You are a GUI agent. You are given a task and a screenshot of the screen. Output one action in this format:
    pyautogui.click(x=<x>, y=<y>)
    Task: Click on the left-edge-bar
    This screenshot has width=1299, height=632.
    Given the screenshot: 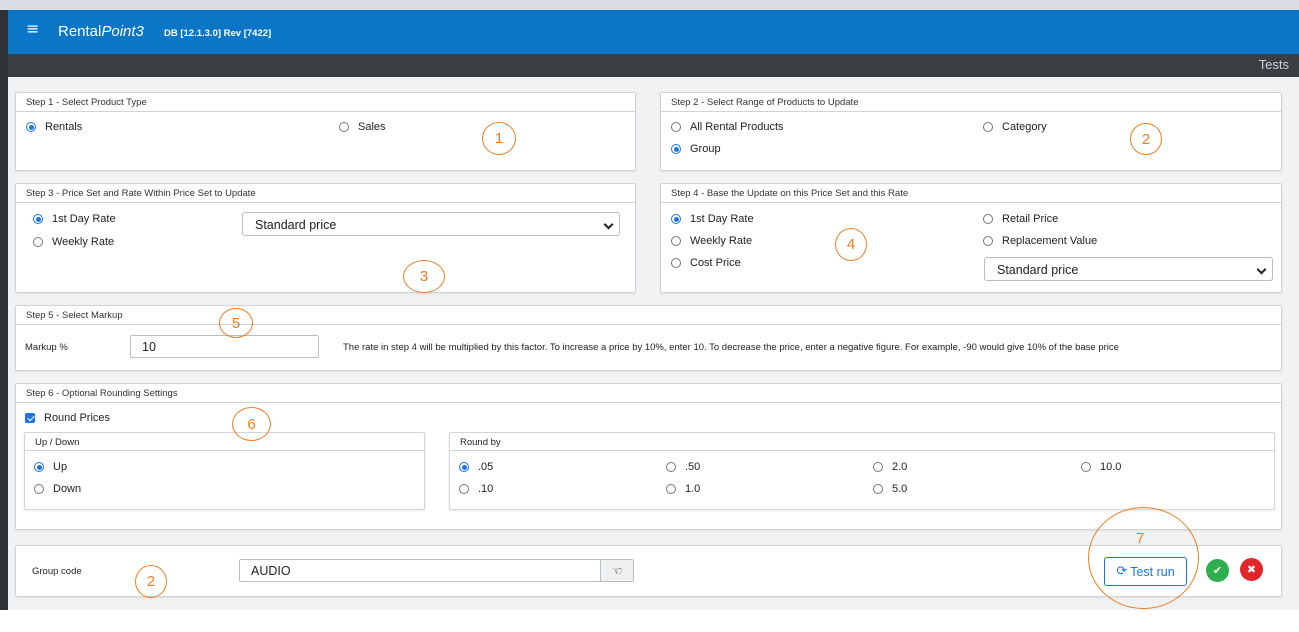 What is the action you would take?
    pyautogui.click(x=4, y=310)
    